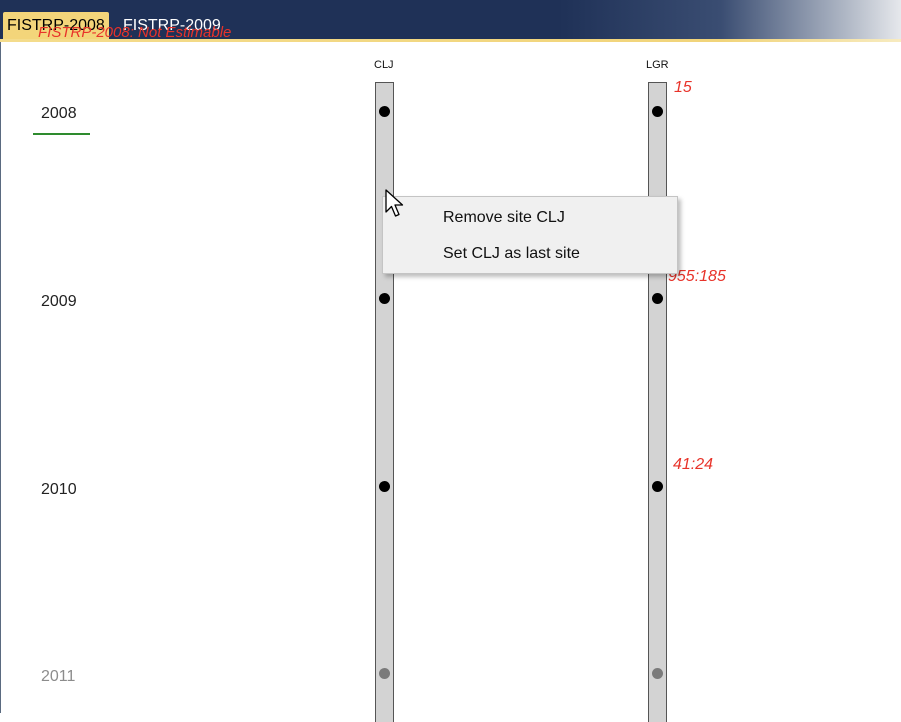  I want to click on window-frame-edge, so click(0, 356).